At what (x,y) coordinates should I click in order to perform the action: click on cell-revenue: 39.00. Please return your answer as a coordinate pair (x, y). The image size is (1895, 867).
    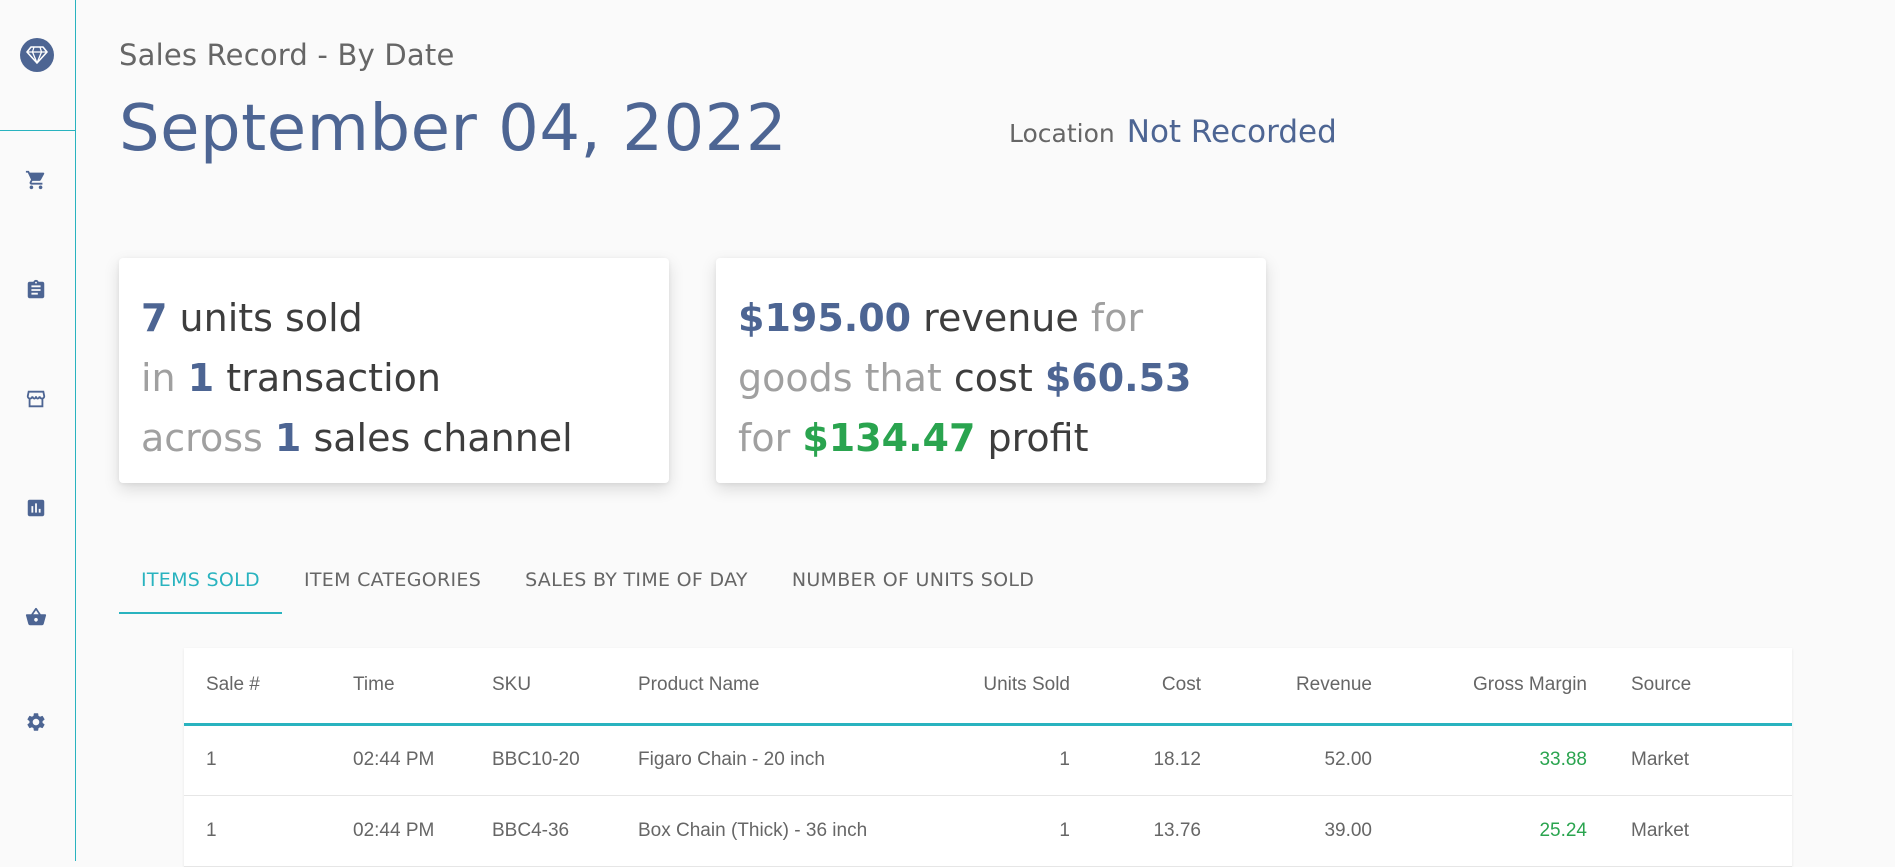
    Looking at the image, I should click on (1308, 831).